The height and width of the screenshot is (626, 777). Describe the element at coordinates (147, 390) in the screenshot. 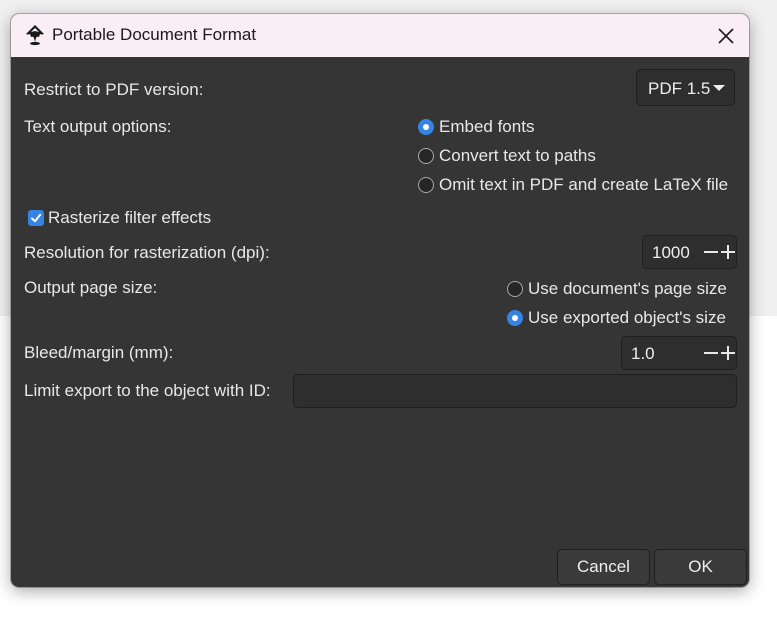

I see `limit-export-label: Limit export to the object with ID:` at that location.